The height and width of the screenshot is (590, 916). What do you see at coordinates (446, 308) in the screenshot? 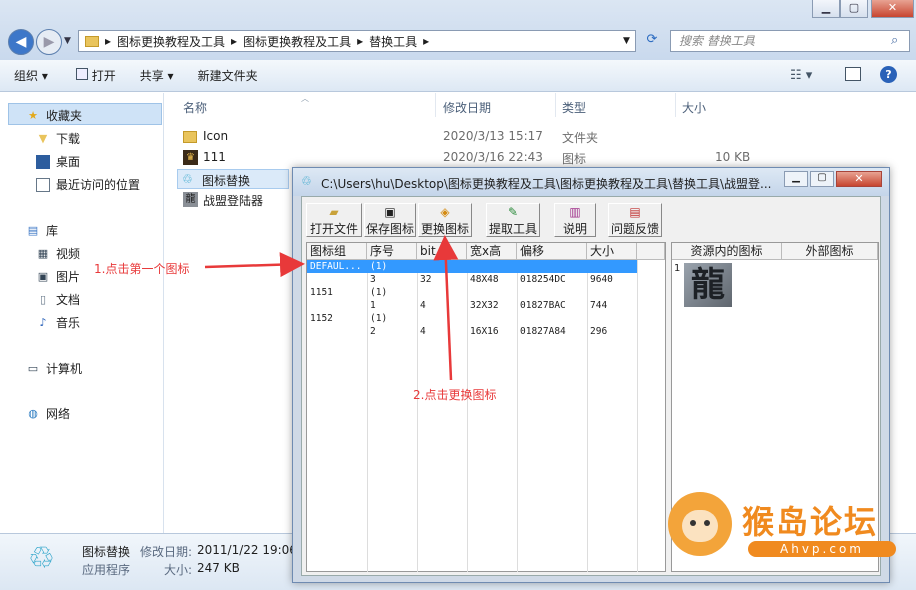
I see `arrow-to-replace-button` at bounding box center [446, 308].